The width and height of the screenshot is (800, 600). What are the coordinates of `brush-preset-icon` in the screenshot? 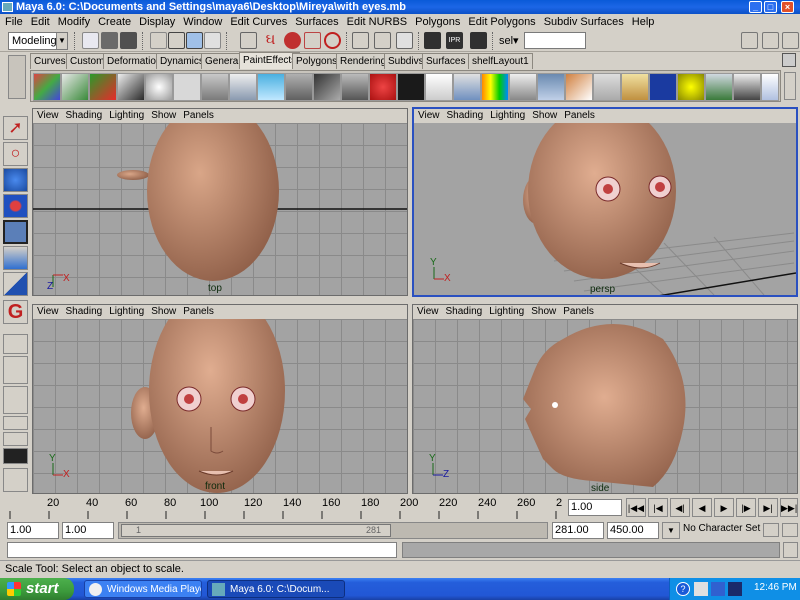 It's located at (187, 87).